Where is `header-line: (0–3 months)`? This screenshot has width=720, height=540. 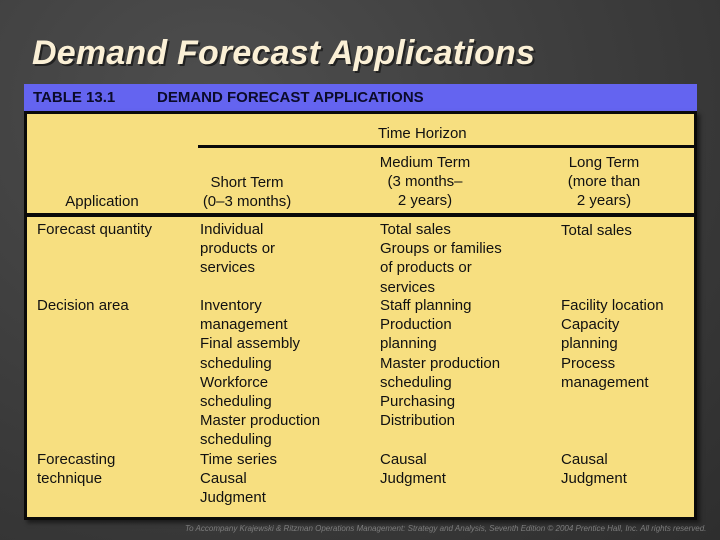
header-line: (0–3 months) is located at coordinates (247, 202).